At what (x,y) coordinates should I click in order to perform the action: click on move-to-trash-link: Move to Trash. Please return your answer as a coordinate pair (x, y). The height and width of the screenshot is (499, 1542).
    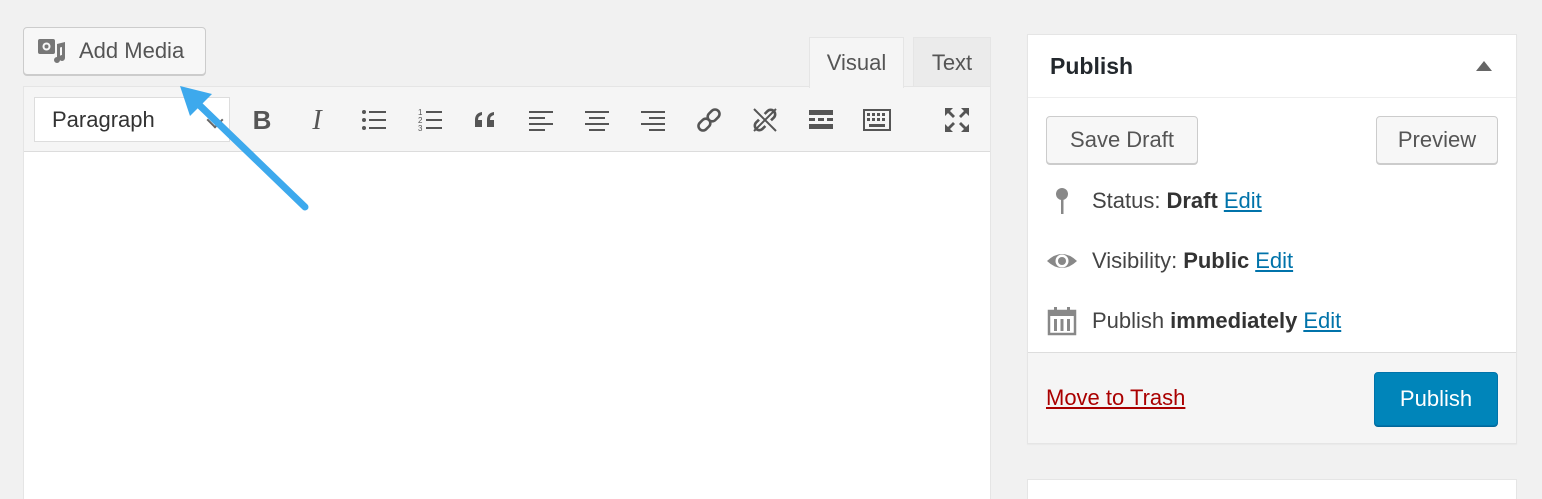
    Looking at the image, I should click on (1115, 398).